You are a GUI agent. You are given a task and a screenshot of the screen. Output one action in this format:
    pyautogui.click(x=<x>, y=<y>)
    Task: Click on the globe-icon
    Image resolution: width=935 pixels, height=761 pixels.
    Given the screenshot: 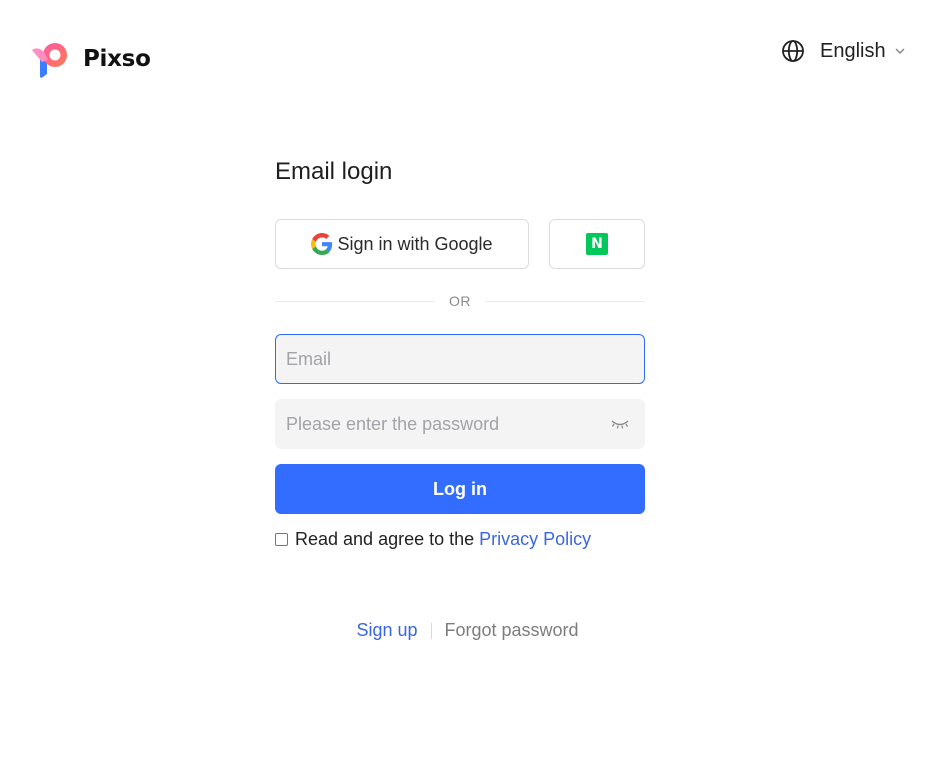 What is the action you would take?
    pyautogui.click(x=793, y=51)
    